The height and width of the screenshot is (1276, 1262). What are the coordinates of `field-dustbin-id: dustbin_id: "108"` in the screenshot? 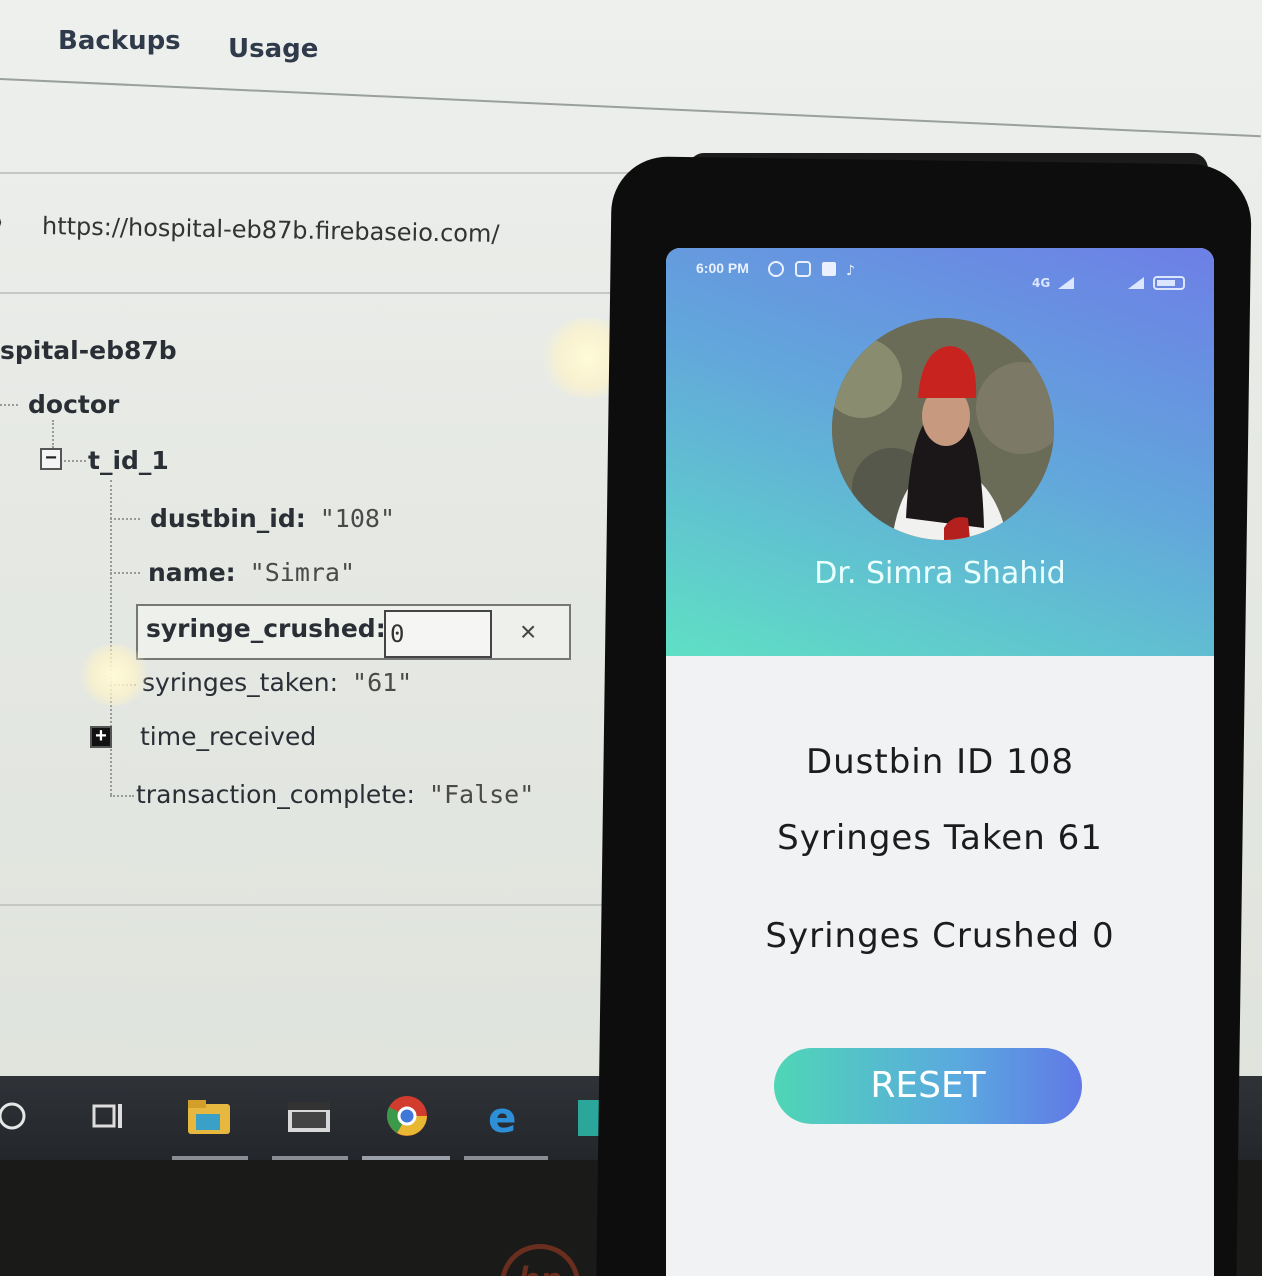 It's located at (272, 518).